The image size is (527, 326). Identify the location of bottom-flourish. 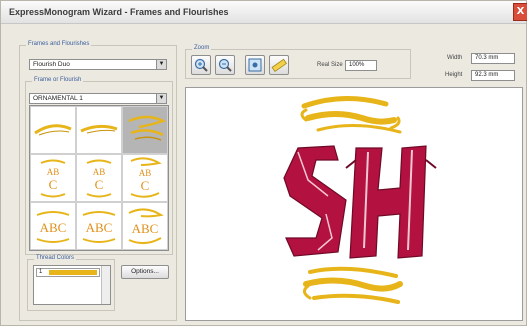
(353, 285).